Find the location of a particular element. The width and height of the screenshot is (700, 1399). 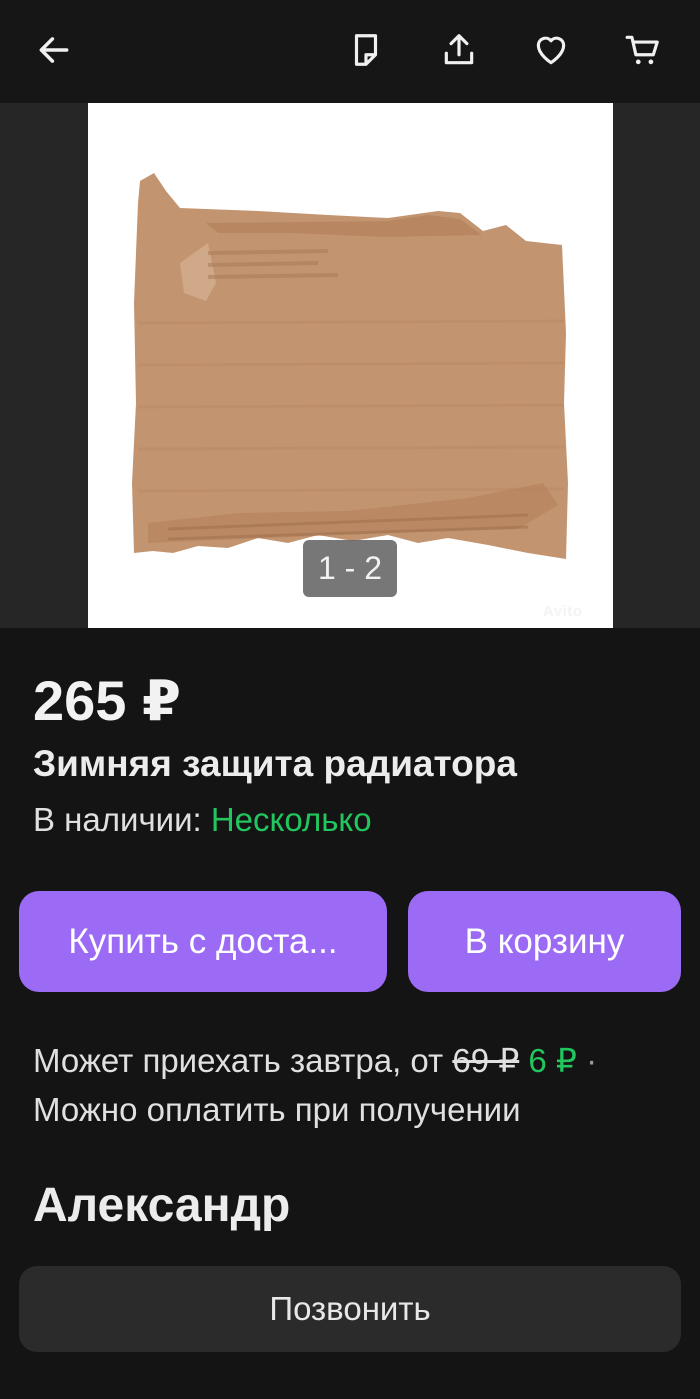

cart-icon is located at coordinates (642, 50).